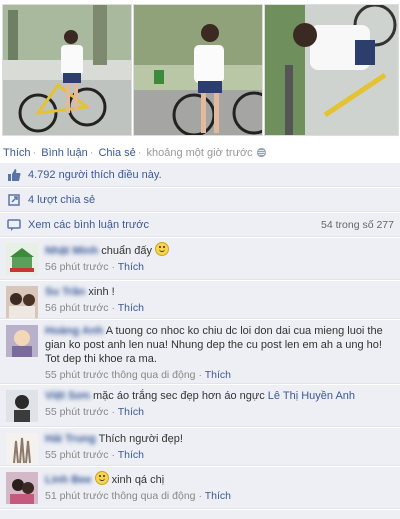 This screenshot has height=519, width=400. Describe the element at coordinates (200, 200) in the screenshot. I see `shares-row: 4 lượt chia sẻ` at that location.